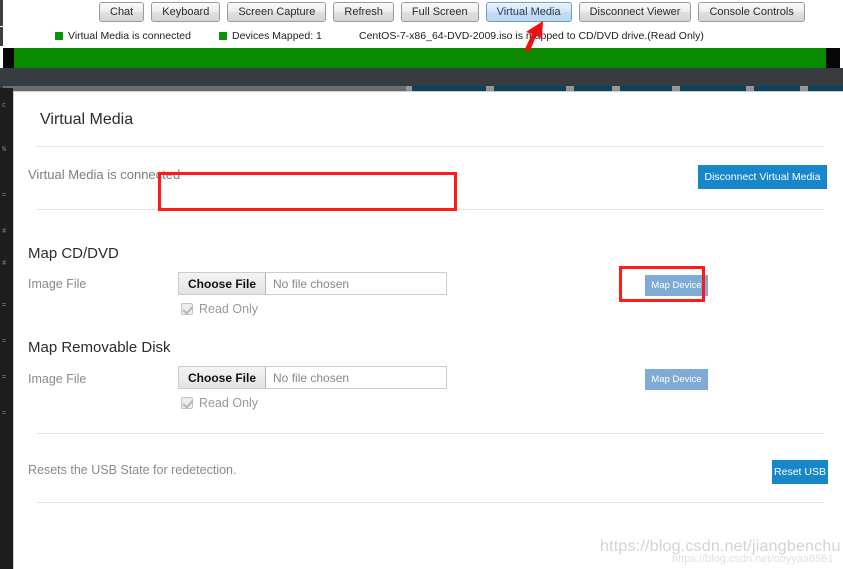 This screenshot has width=843, height=569. What do you see at coordinates (762, 177) in the screenshot?
I see `disconnect-virtual-media-button: Disconnect Virtual Media` at bounding box center [762, 177].